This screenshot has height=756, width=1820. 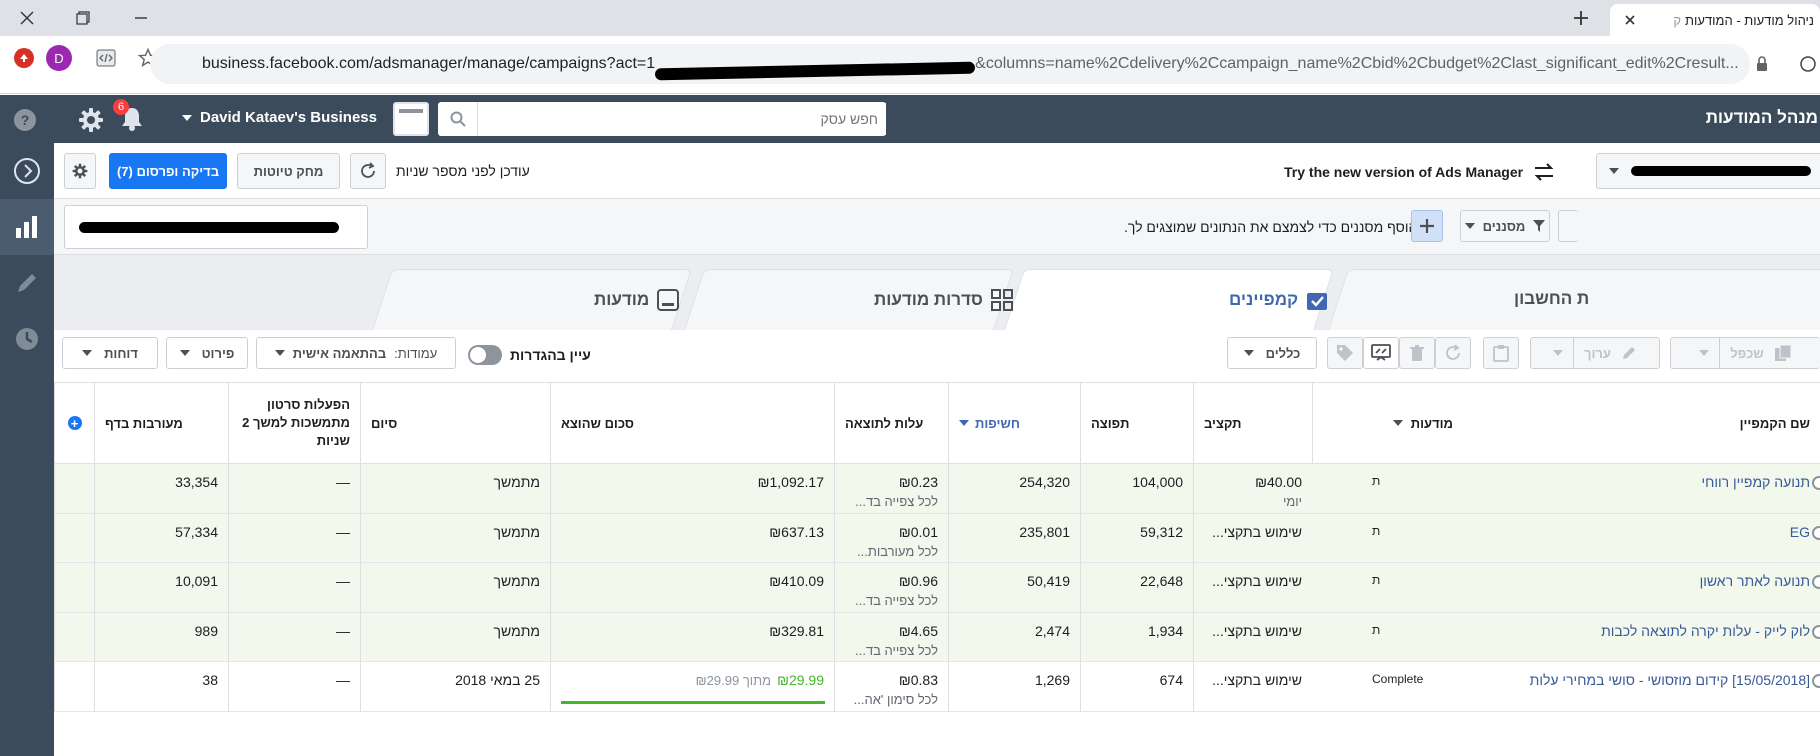 What do you see at coordinates (943, 300) in the screenshot?
I see `tab-adsets: סדרות מודעות` at bounding box center [943, 300].